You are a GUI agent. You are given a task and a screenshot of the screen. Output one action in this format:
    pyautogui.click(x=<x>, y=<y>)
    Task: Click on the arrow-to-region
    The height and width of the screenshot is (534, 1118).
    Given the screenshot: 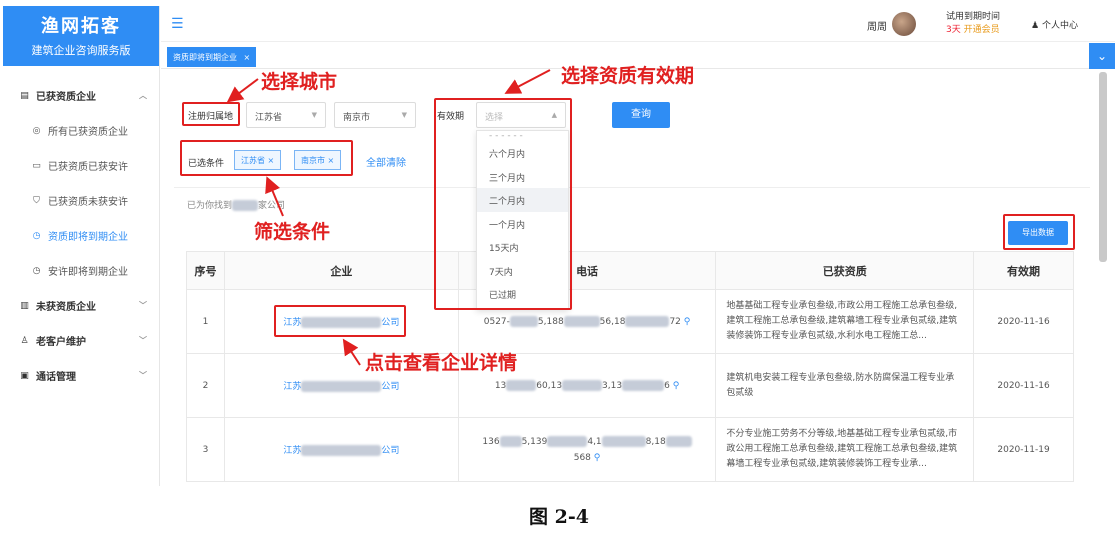 What is the action you would take?
    pyautogui.click(x=242, y=90)
    